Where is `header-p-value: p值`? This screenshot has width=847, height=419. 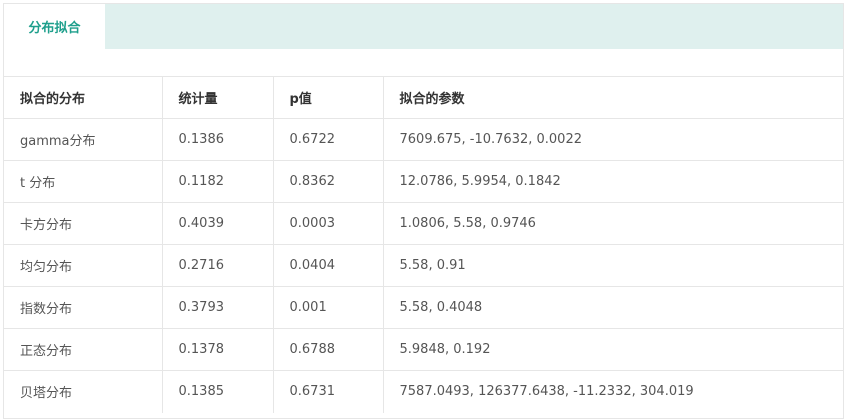
header-p-value: p值 is located at coordinates (328, 97).